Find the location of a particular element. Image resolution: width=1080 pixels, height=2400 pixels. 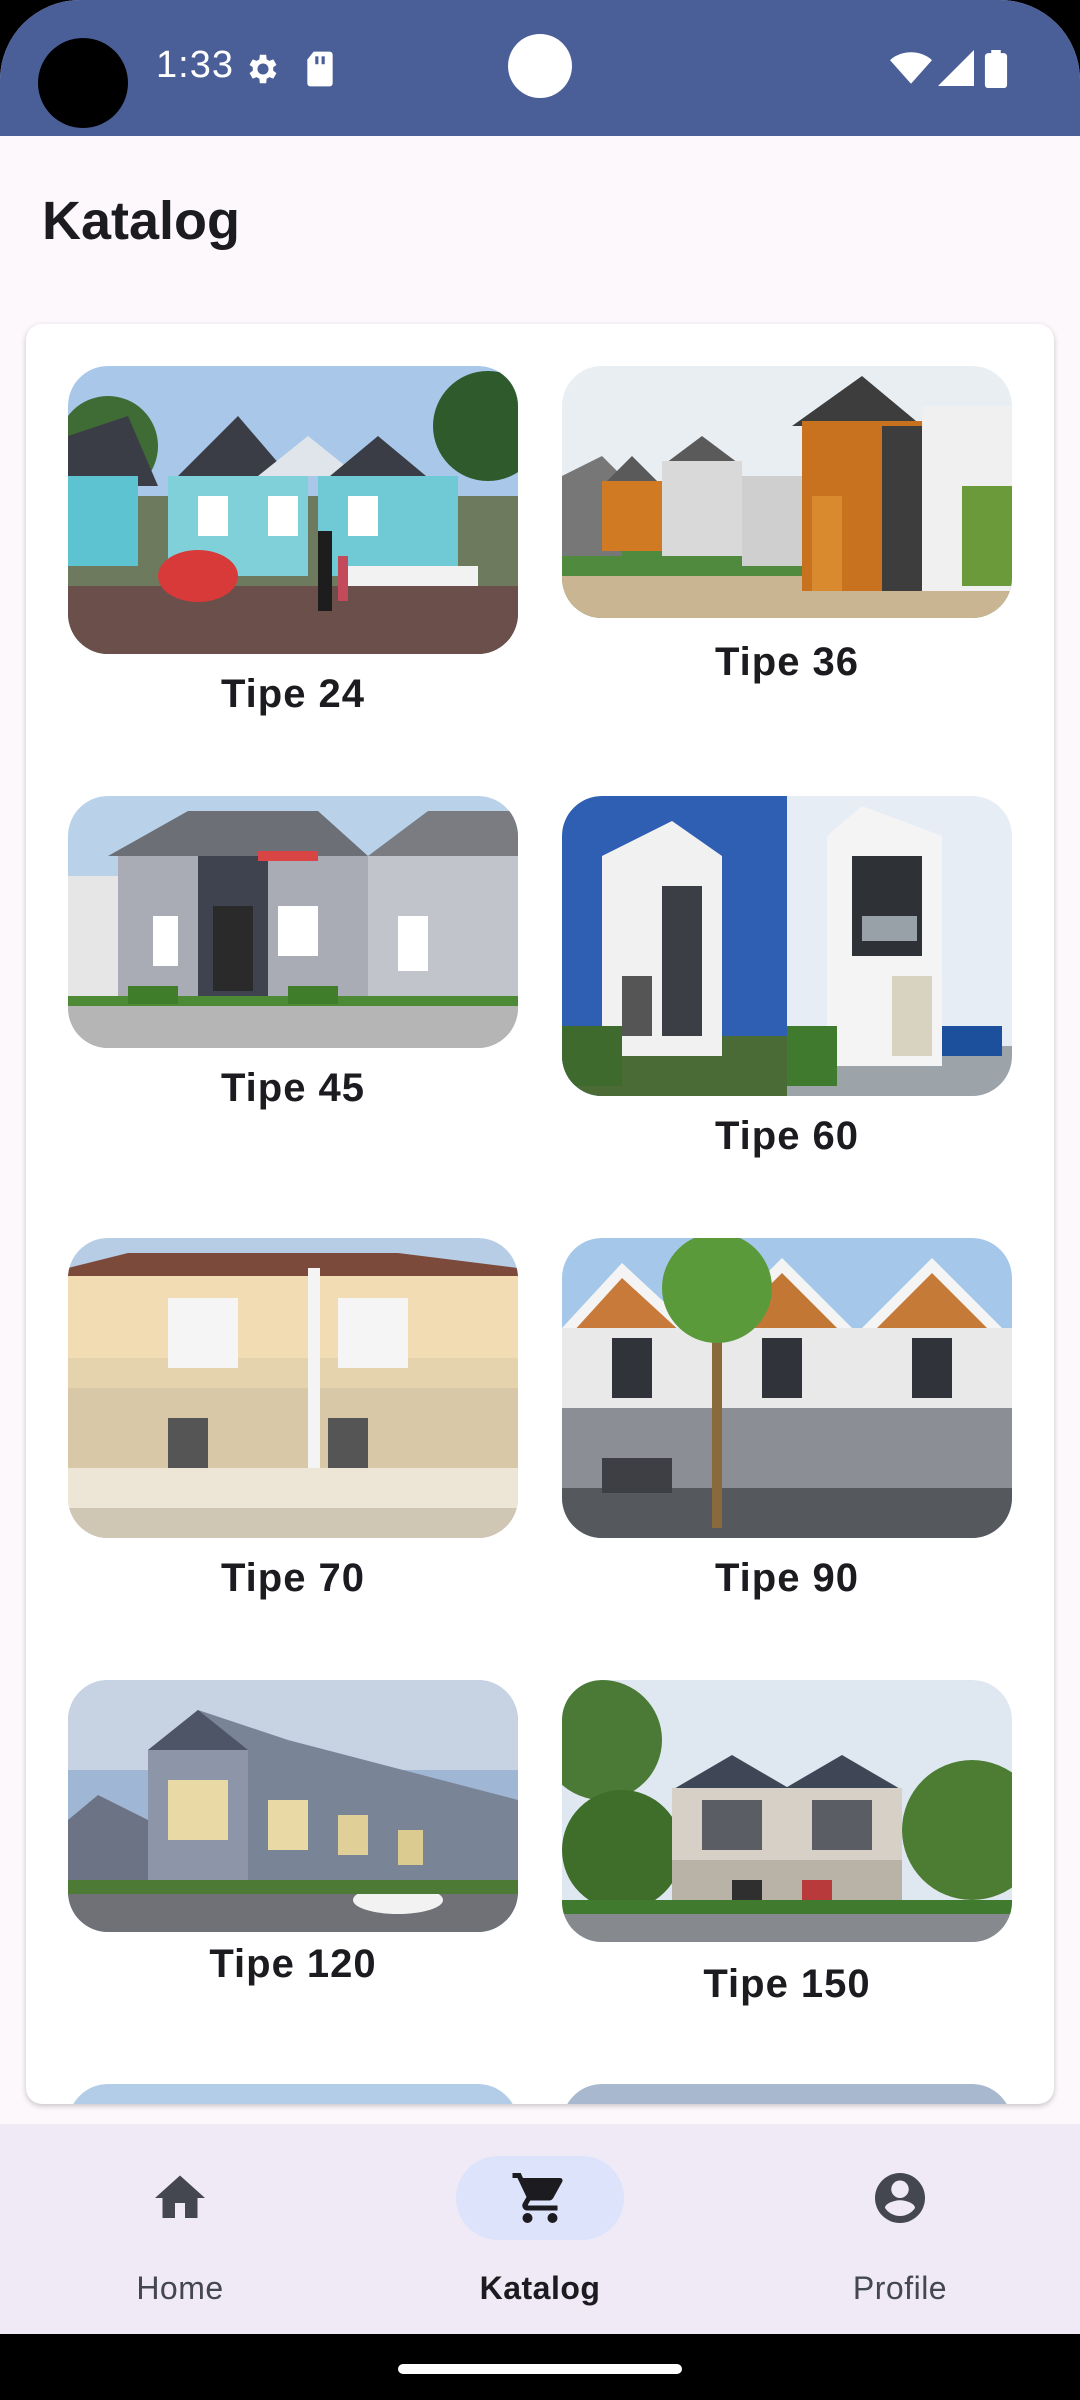

account-circle-icon is located at coordinates (900, 2198).